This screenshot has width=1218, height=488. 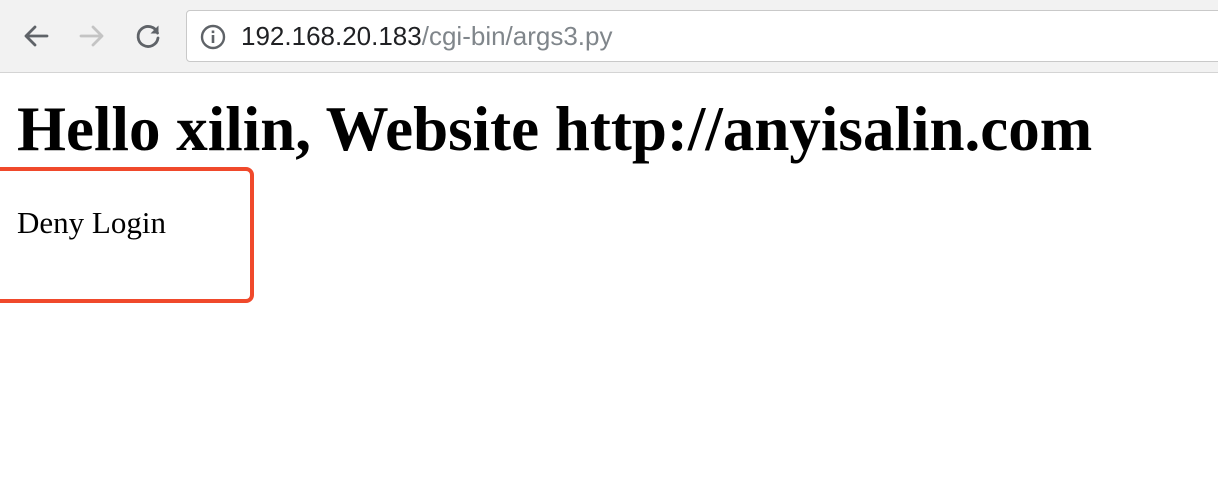 I want to click on forward-button, so click(x=92, y=36).